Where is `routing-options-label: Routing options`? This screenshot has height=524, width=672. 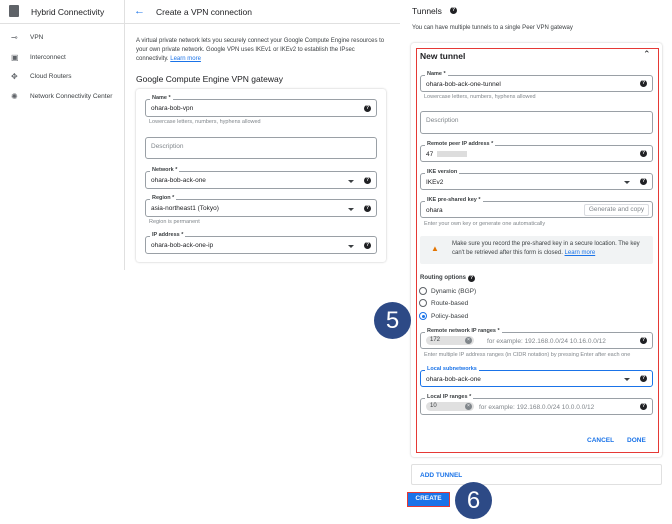 routing-options-label: Routing options is located at coordinates (443, 278).